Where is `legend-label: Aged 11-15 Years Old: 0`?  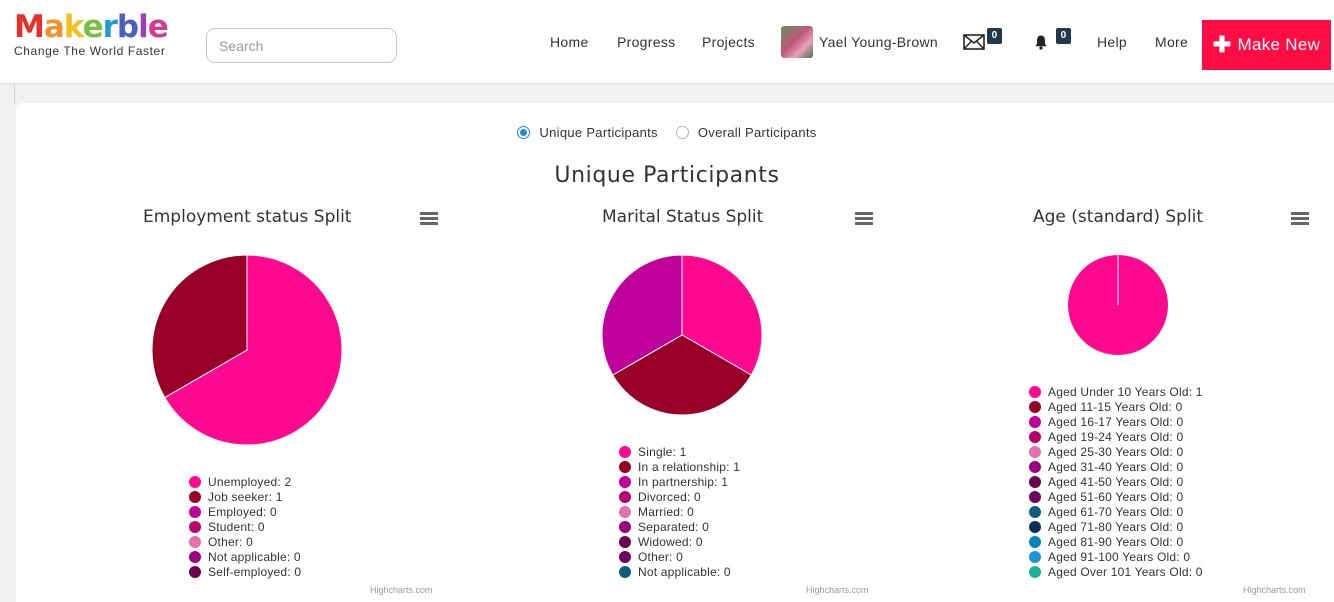 legend-label: Aged 11-15 Years Old: 0 is located at coordinates (1115, 406).